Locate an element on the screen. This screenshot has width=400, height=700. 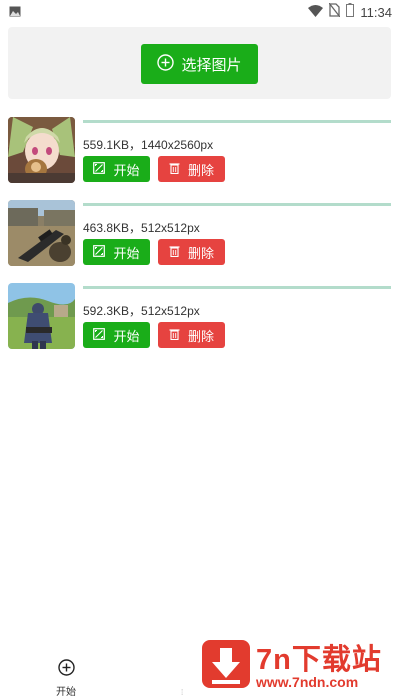
battery-icon is located at coordinates (350, 12).